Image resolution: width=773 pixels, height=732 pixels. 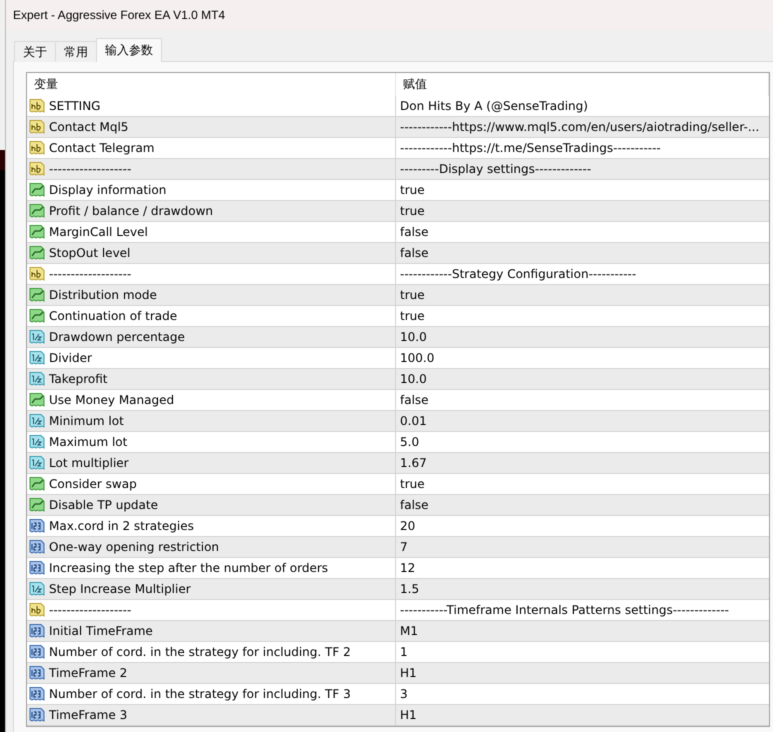 I want to click on table-row: Contact Telegram ------------https://t.me/SenseTradings-----------, so click(x=398, y=148).